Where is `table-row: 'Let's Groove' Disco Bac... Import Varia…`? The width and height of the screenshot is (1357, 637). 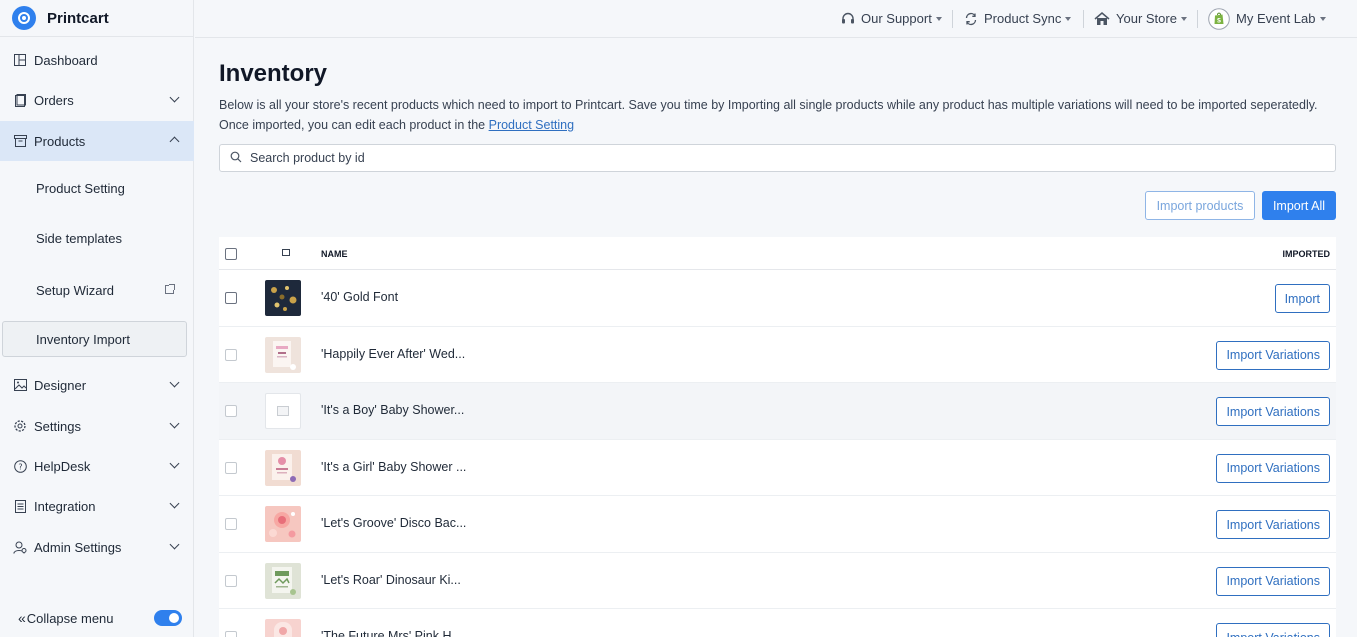 table-row: 'Let's Groove' Disco Bac... Import Varia… is located at coordinates (777, 524).